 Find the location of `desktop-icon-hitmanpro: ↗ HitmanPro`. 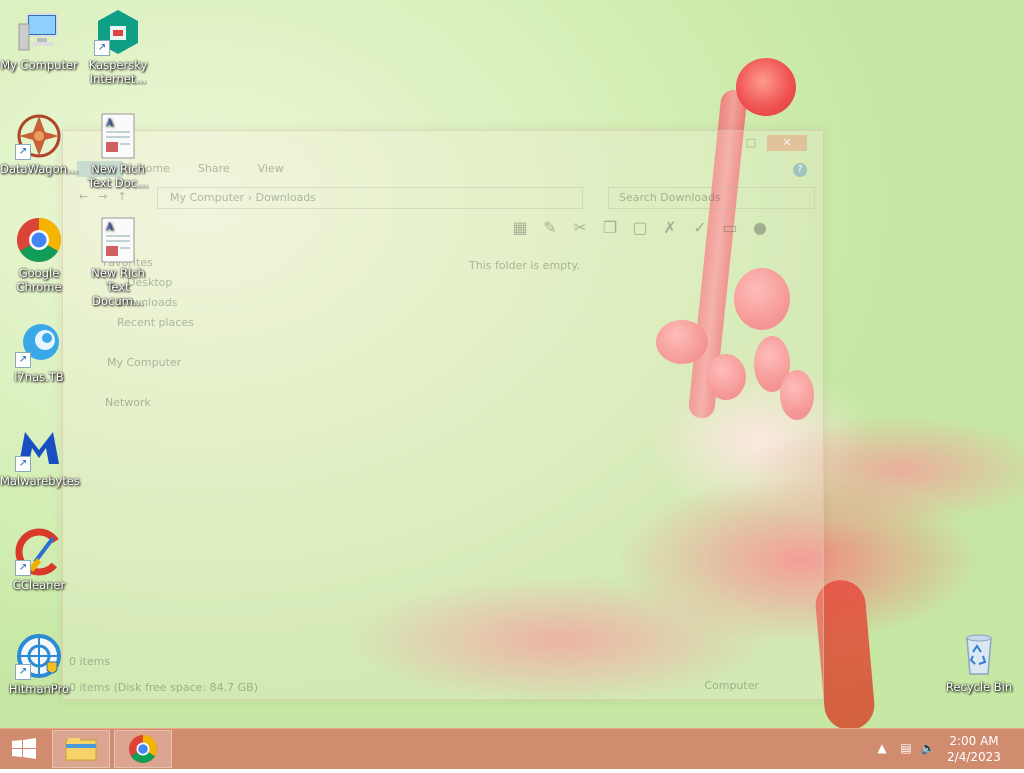

desktop-icon-hitmanpro: ↗ HitmanPro is located at coordinates (39, 664).